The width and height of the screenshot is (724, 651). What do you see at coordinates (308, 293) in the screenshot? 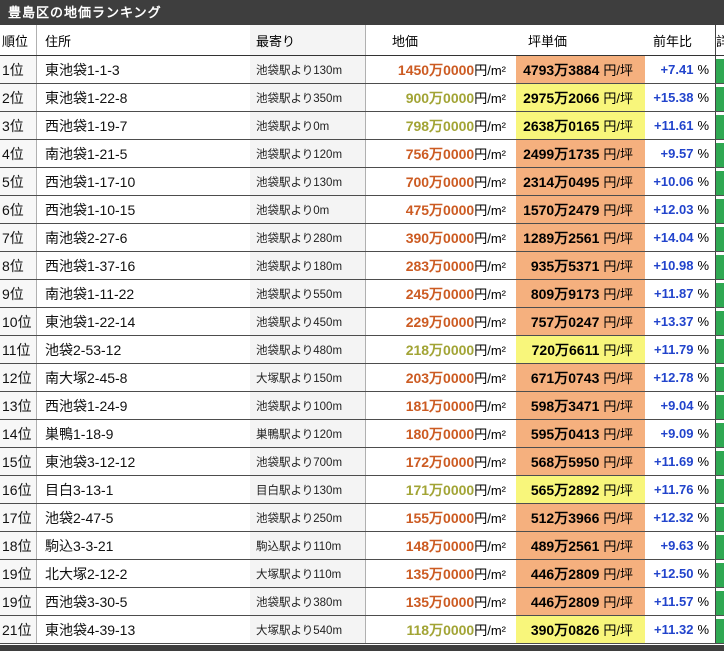
I see `station-cell: 池袋駅より550m` at bounding box center [308, 293].